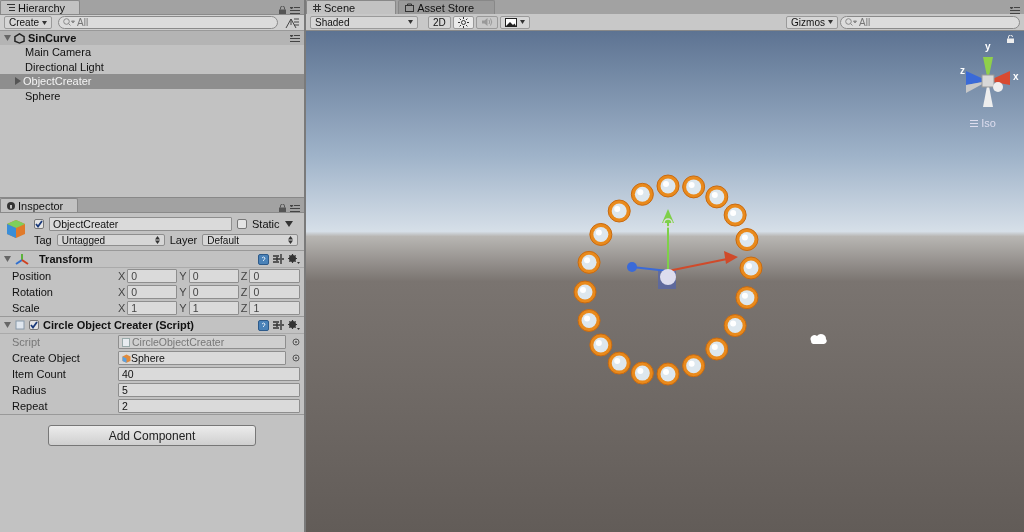 This screenshot has width=1024, height=532. I want to click on speaker-icon, so click(486, 22).